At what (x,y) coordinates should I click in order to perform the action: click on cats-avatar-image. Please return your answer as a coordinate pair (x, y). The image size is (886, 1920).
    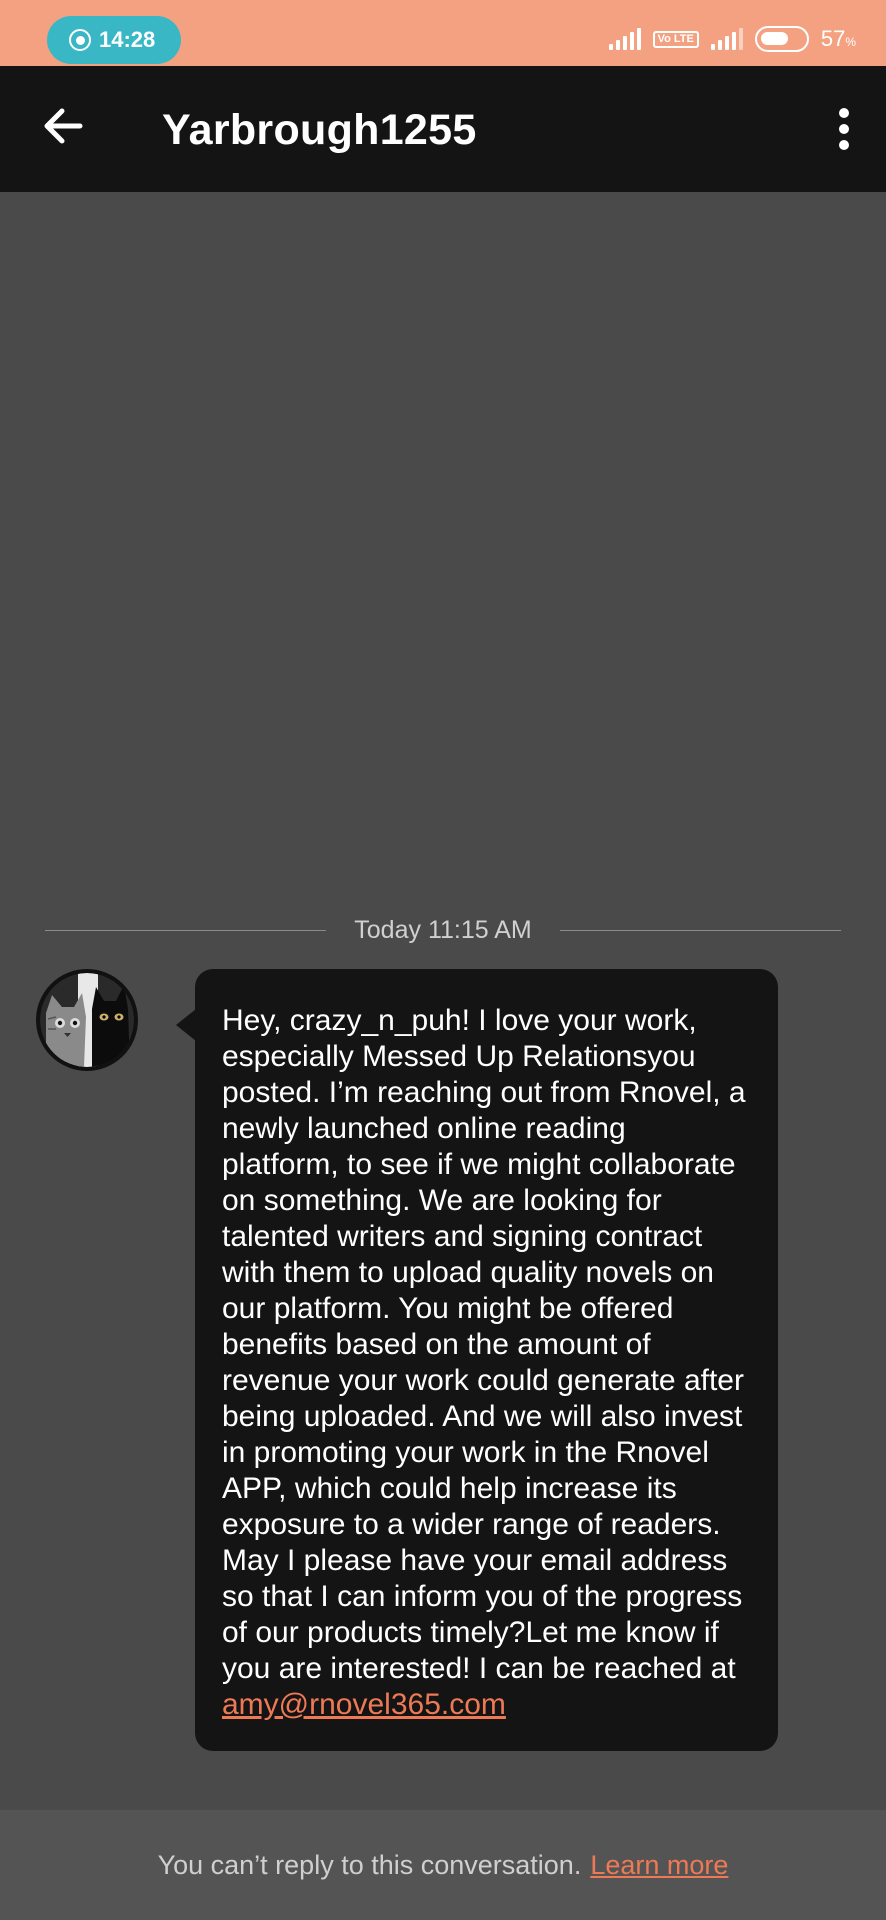
    Looking at the image, I should click on (87, 1020).